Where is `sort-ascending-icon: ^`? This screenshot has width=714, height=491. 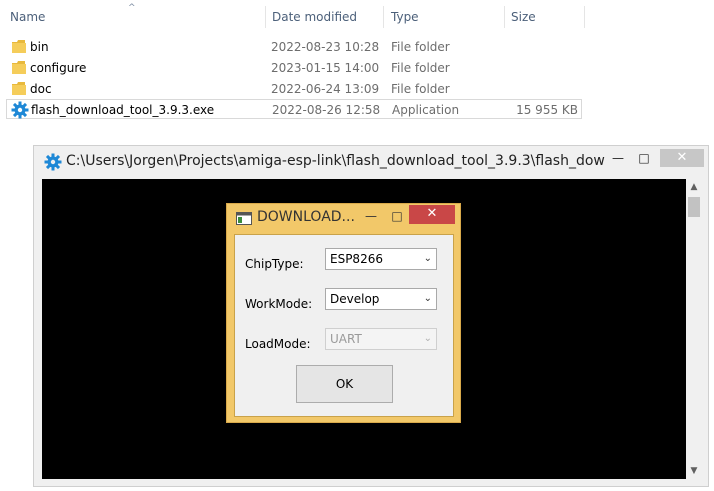 sort-ascending-icon: ^ is located at coordinates (132, 8).